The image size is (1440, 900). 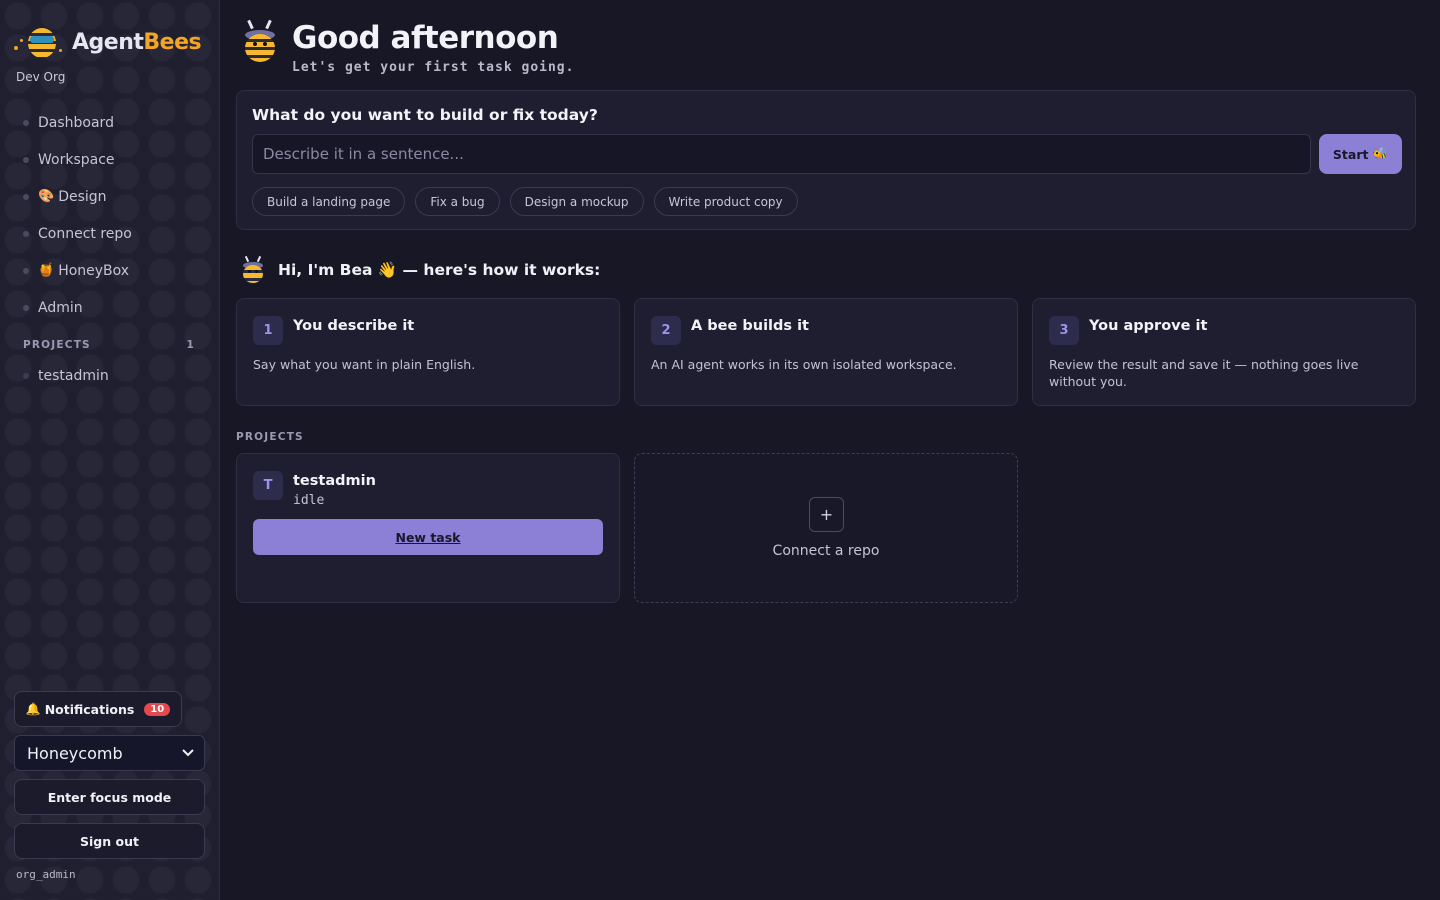 What do you see at coordinates (329, 201) in the screenshot?
I see `chip-build-landing-page: Build a landing page` at bounding box center [329, 201].